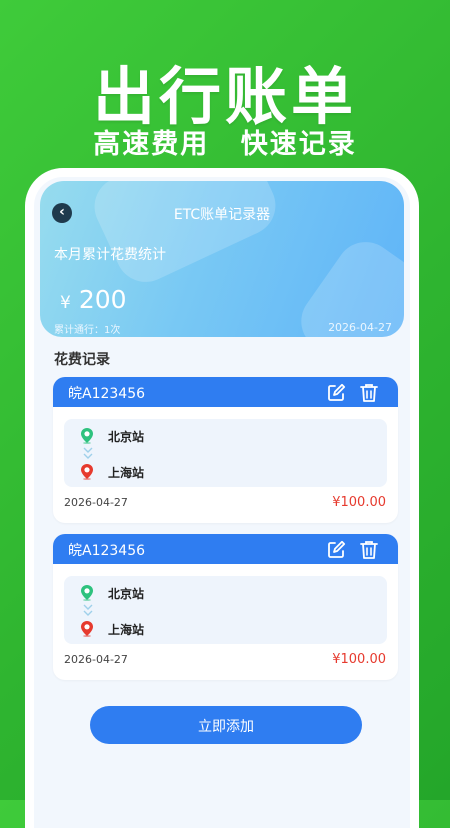 The height and width of the screenshot is (828, 450). What do you see at coordinates (82, 360) in the screenshot?
I see `records-title: 花费记录` at bounding box center [82, 360].